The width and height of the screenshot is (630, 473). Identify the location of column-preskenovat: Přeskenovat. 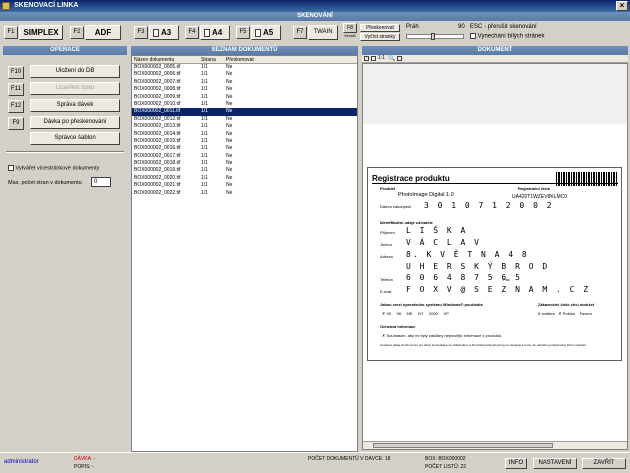
(240, 60).